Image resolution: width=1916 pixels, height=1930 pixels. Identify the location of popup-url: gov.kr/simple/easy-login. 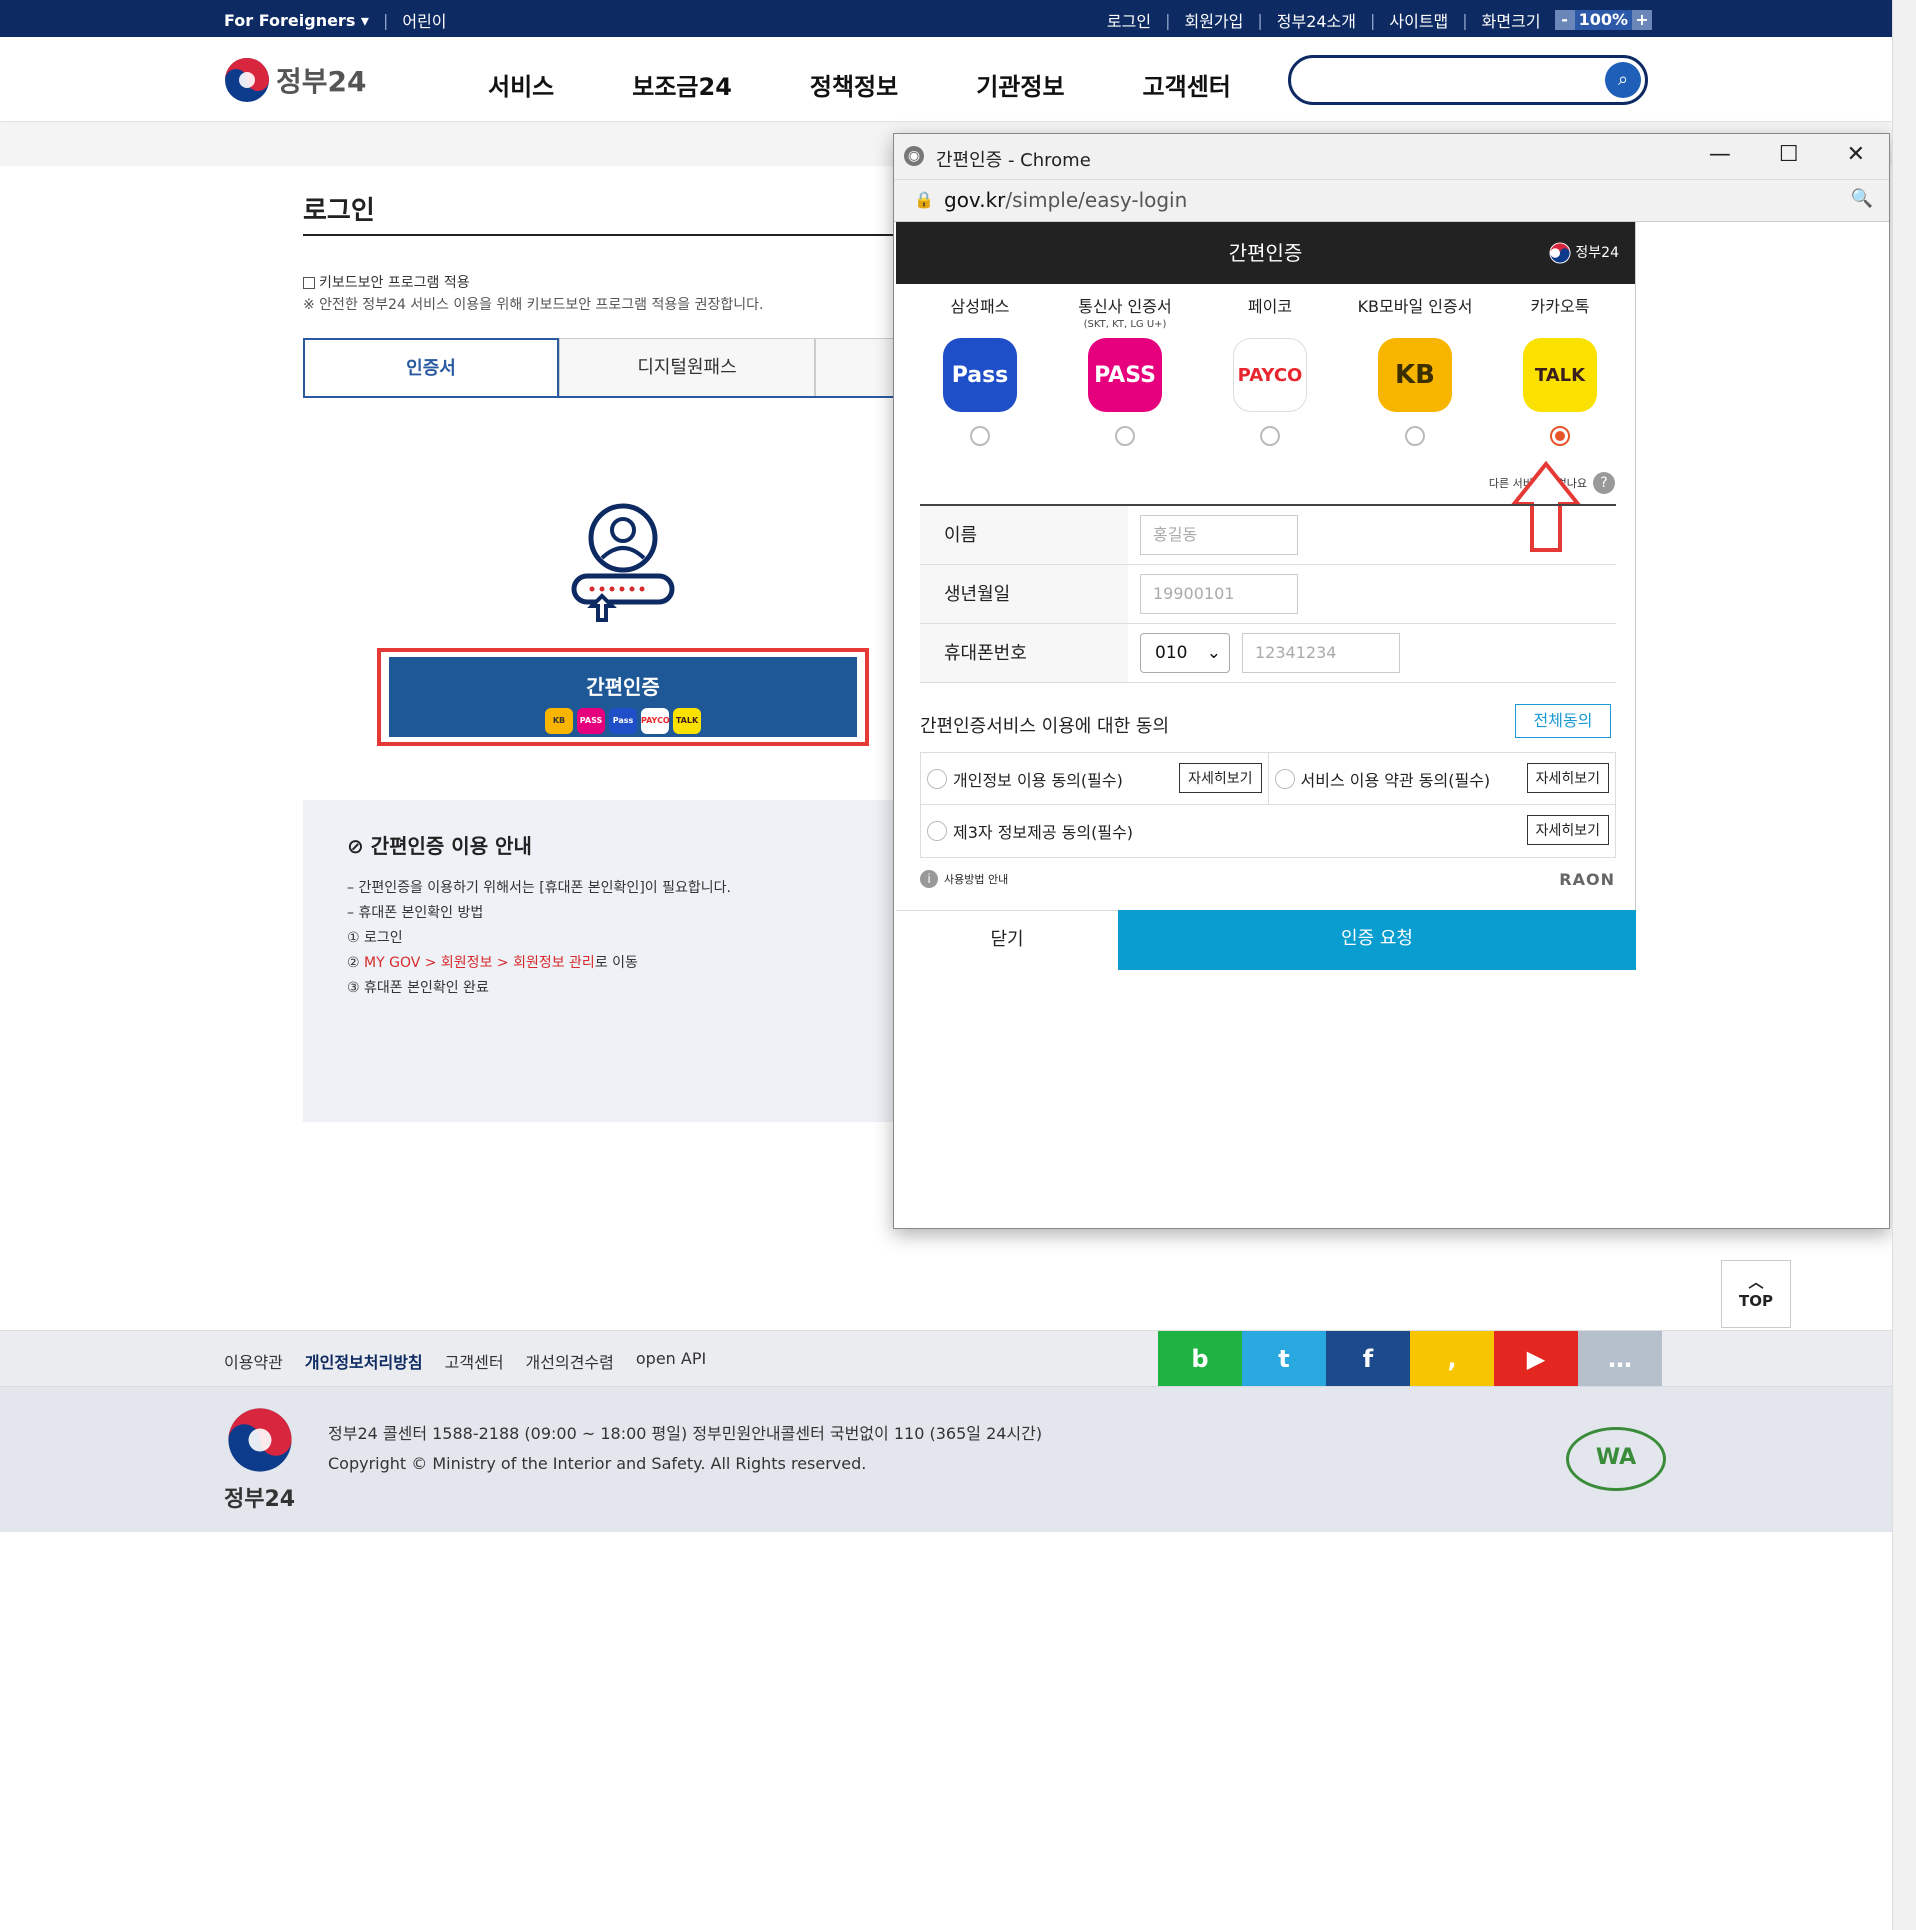
(1065, 200).